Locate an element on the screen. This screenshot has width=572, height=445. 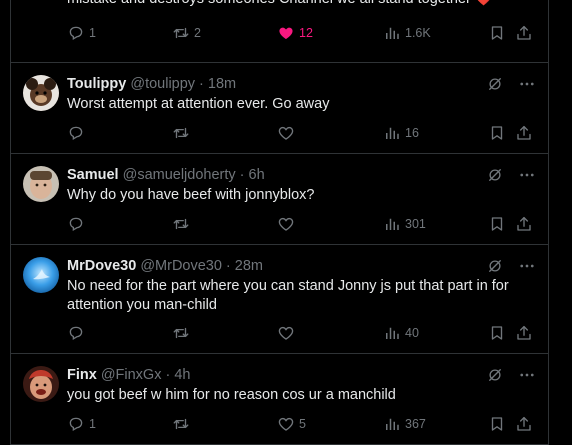
retweet-button: 2 is located at coordinates (186, 33).